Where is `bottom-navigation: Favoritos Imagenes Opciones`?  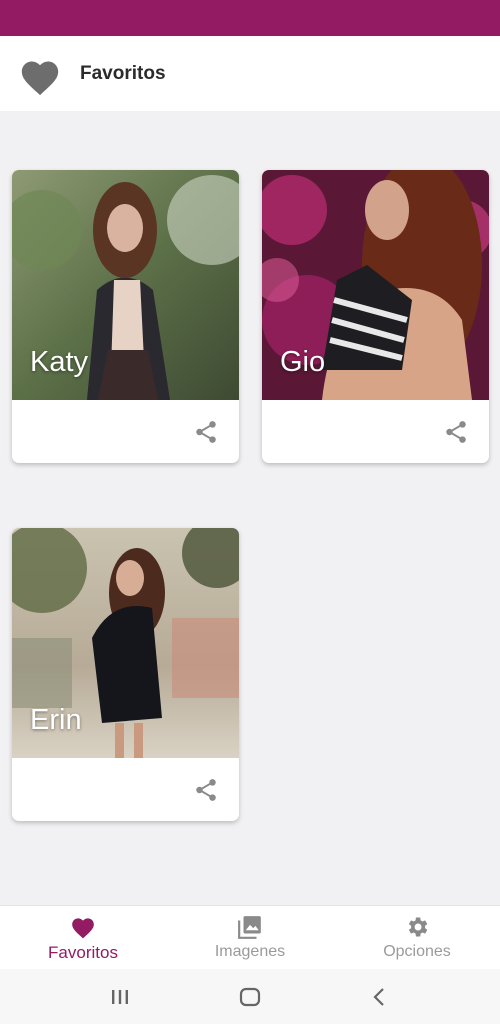 bottom-navigation: Favoritos Imagenes Opciones is located at coordinates (250, 937).